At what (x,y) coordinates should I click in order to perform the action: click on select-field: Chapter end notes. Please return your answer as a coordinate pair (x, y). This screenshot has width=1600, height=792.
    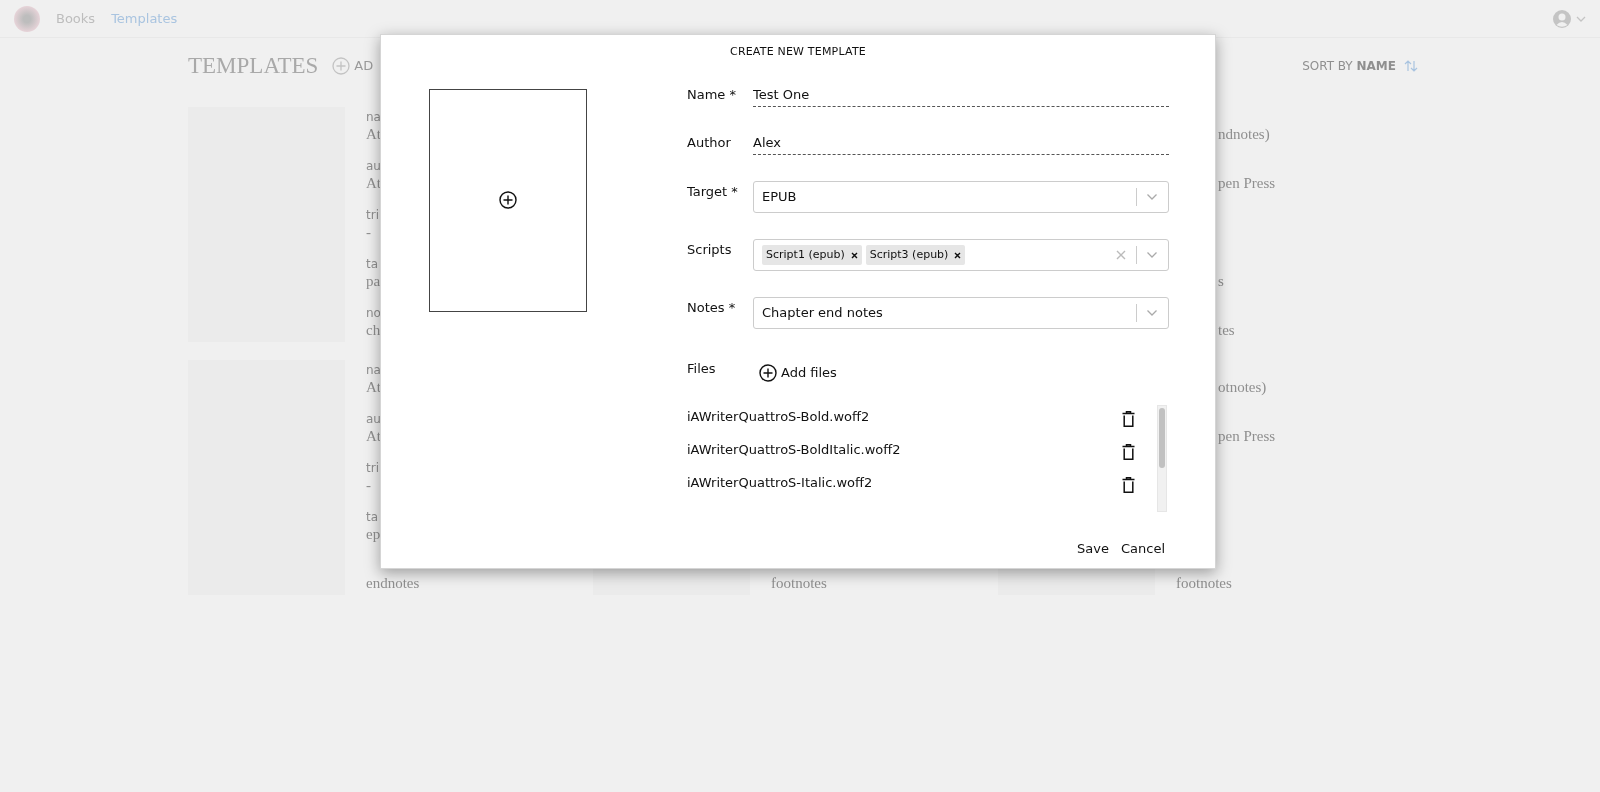
    Looking at the image, I should click on (961, 313).